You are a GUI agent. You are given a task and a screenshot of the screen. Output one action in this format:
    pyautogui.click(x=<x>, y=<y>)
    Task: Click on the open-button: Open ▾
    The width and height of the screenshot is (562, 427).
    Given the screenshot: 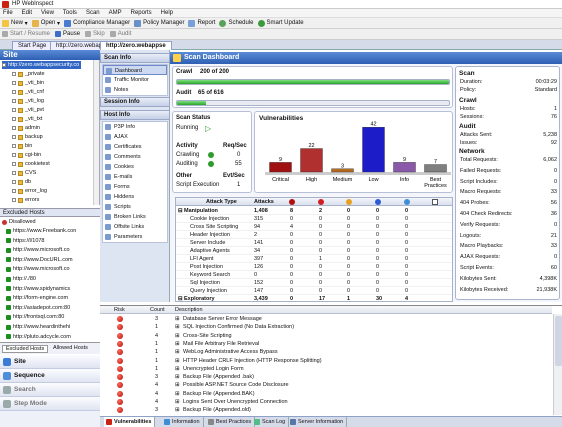 What is the action you would take?
    pyautogui.click(x=45, y=23)
    